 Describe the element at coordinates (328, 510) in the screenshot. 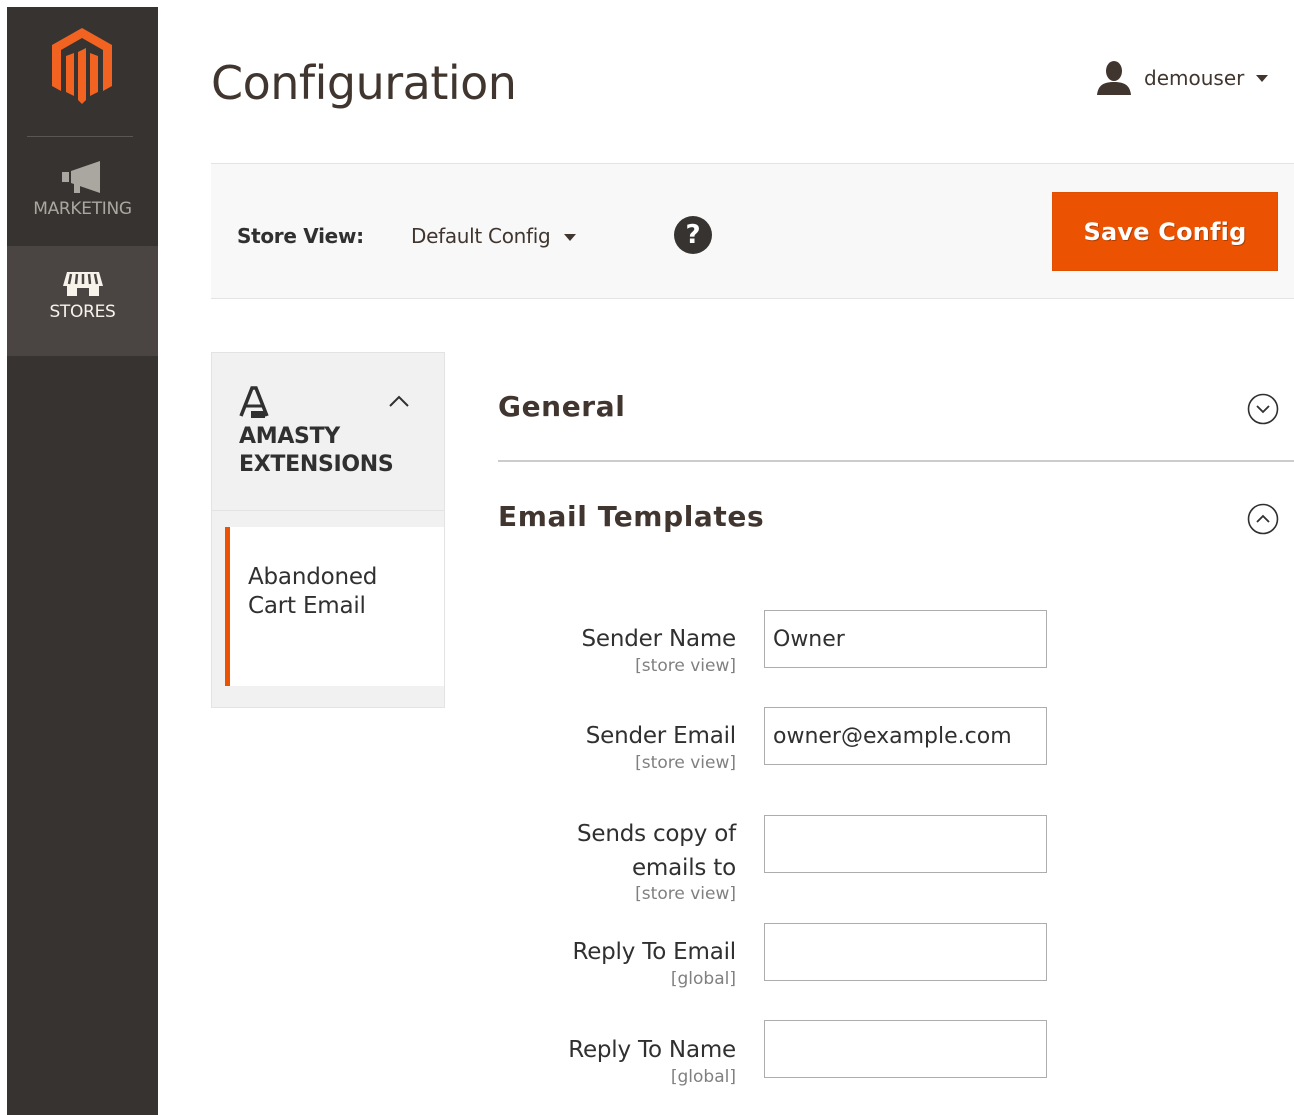

I see `tab-divider` at that location.